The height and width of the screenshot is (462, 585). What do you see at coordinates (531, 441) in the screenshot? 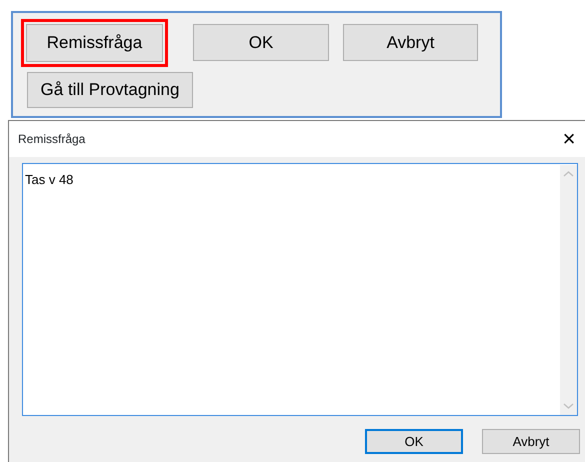
I see `dialog-button: Avbryt` at bounding box center [531, 441].